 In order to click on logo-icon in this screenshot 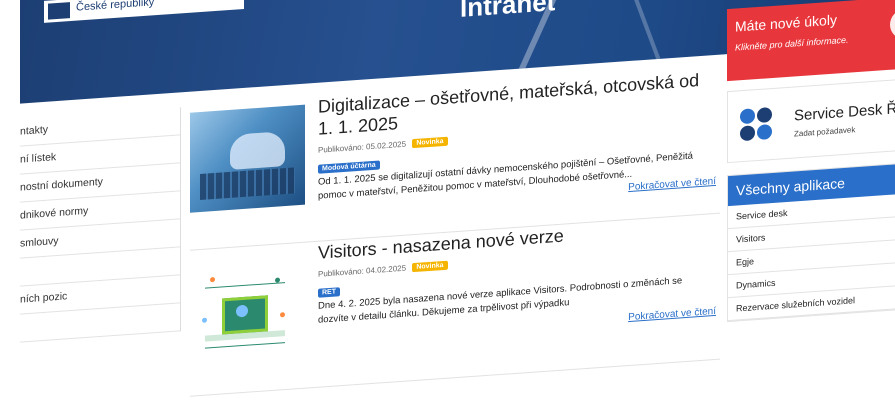, I will do `click(59, 11)`.